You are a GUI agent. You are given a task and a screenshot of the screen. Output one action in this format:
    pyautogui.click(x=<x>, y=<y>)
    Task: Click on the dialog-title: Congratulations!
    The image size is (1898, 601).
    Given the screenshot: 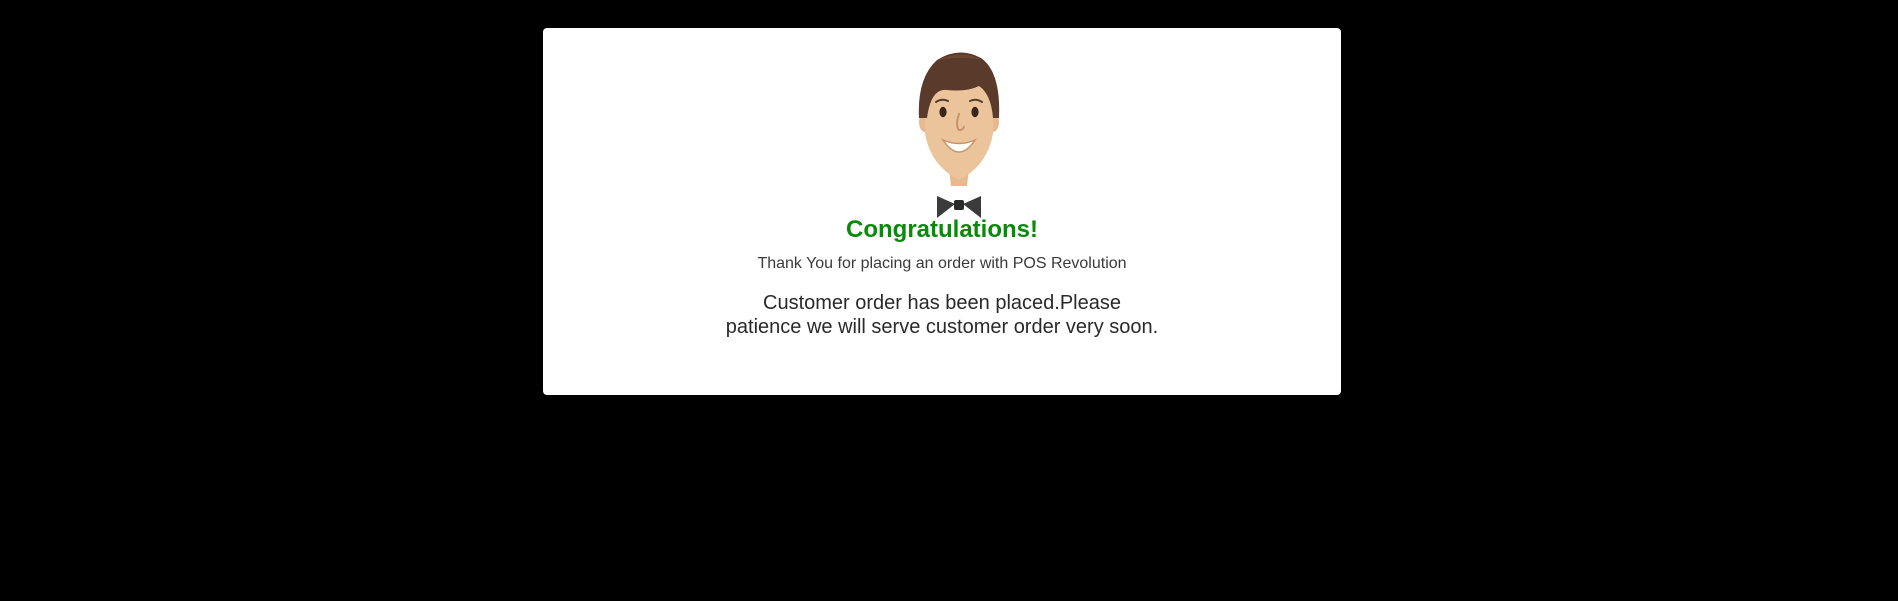 What is the action you would take?
    pyautogui.click(x=942, y=229)
    